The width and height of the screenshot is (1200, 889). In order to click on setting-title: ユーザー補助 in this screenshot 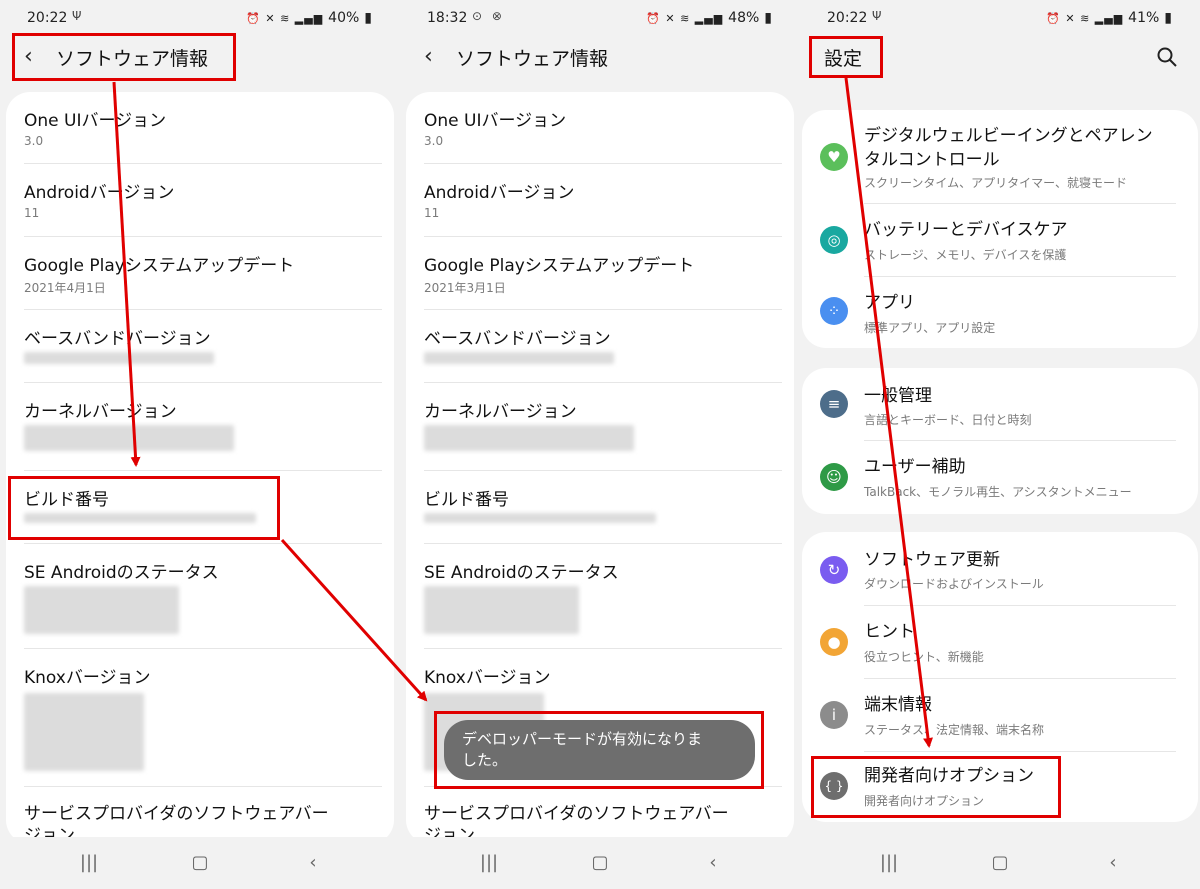, I will do `click(915, 467)`.